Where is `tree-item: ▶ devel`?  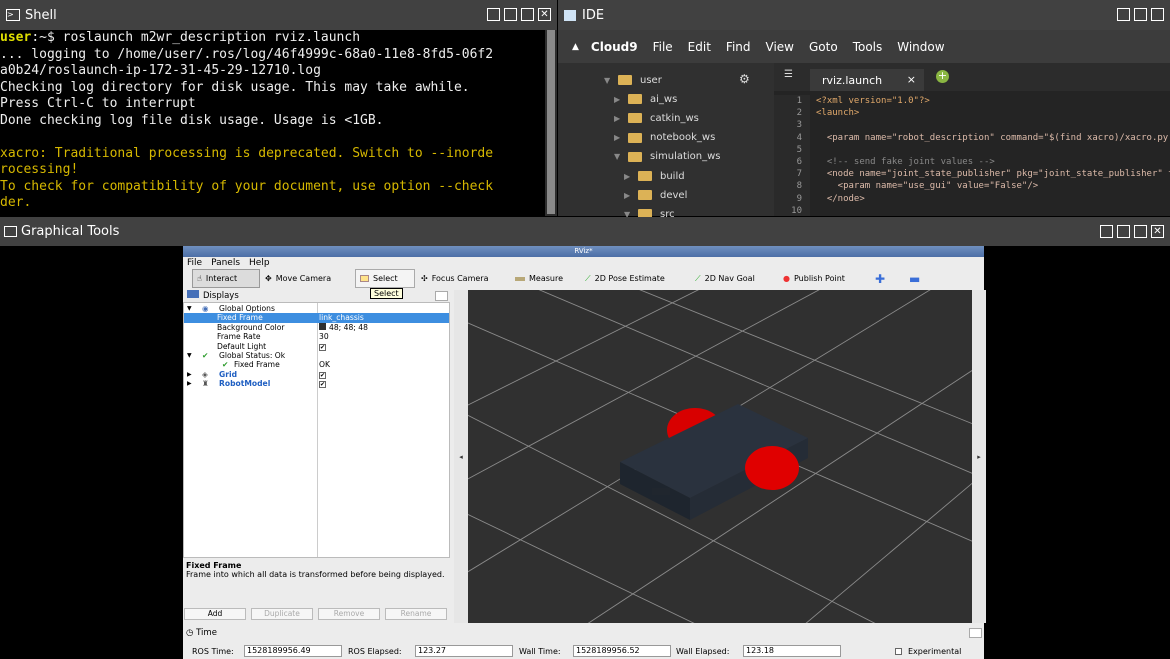 tree-item: ▶ devel is located at coordinates (655, 195).